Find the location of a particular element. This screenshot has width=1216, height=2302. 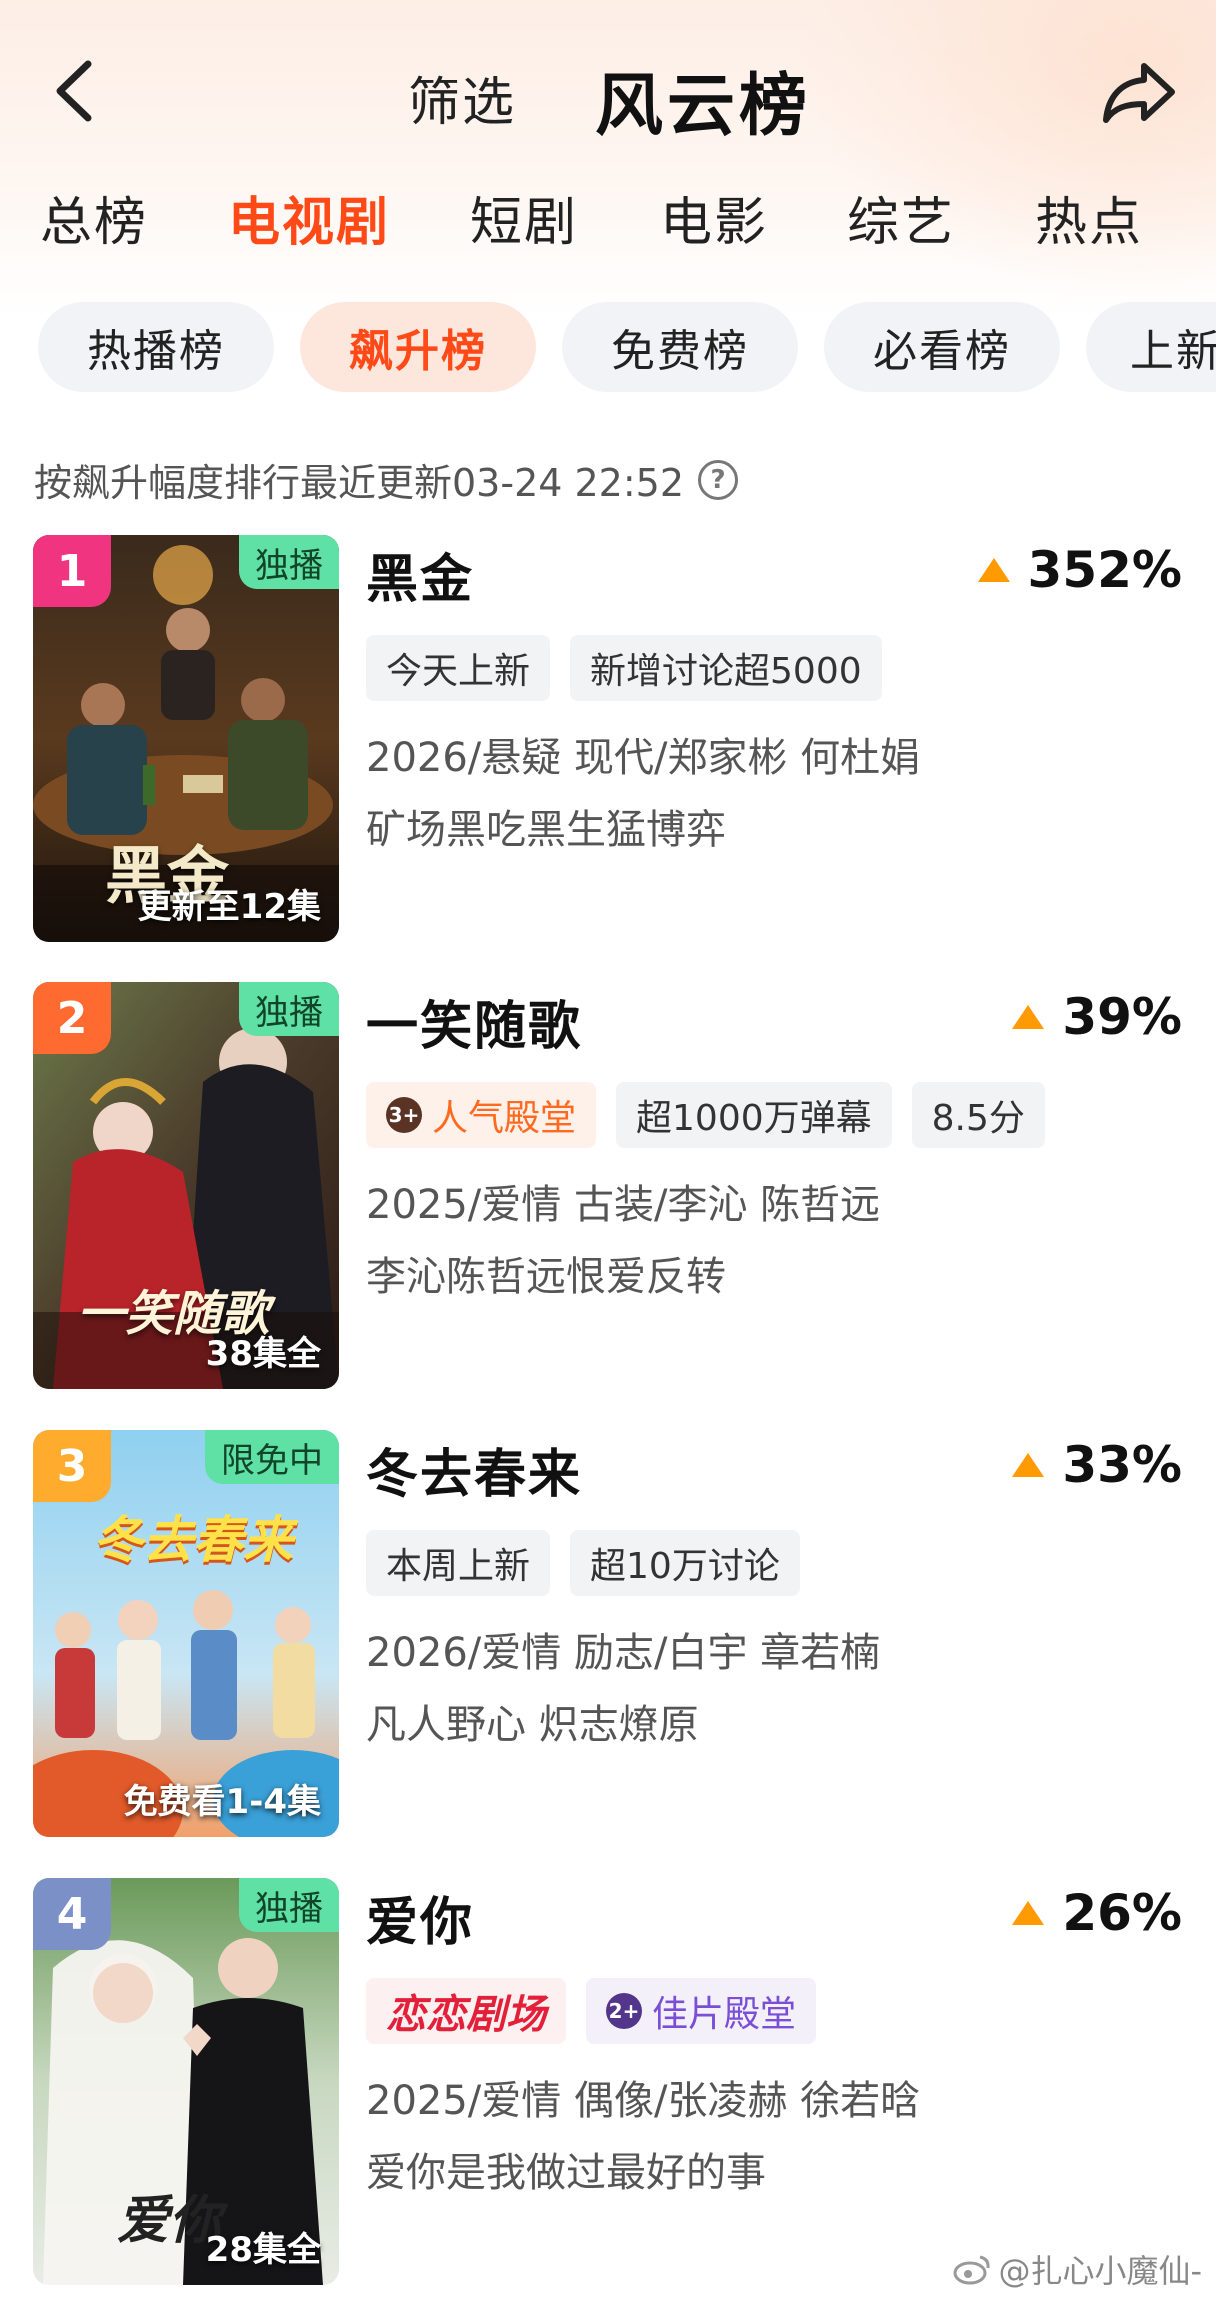

weibo-icon is located at coordinates (972, 2270).